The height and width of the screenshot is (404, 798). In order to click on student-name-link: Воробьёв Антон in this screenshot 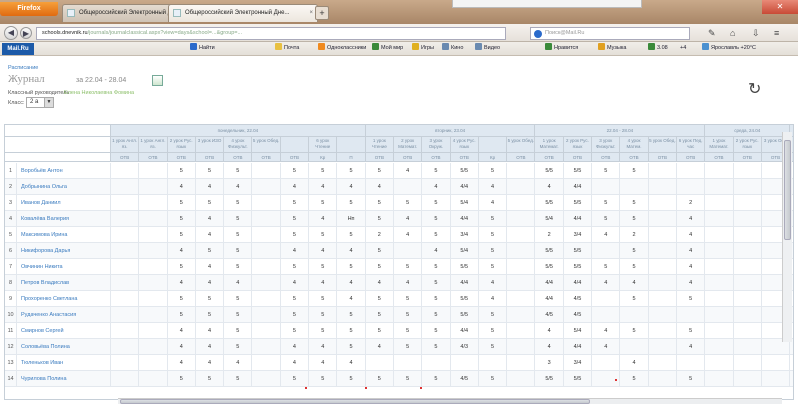, I will do `click(64, 171)`.